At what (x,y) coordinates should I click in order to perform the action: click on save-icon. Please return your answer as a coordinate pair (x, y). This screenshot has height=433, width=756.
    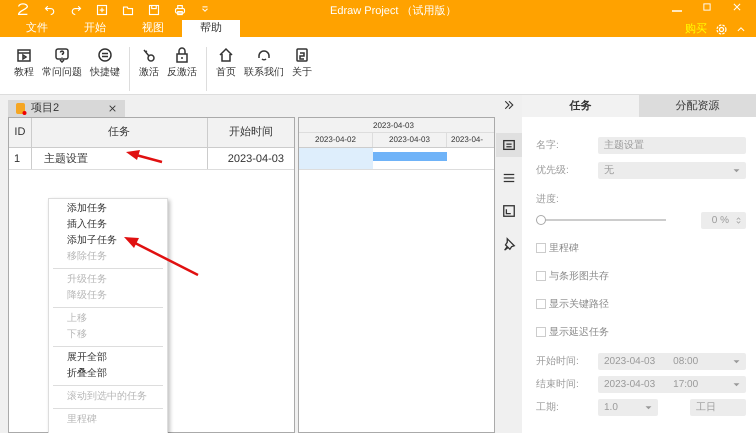
    Looking at the image, I should click on (154, 10).